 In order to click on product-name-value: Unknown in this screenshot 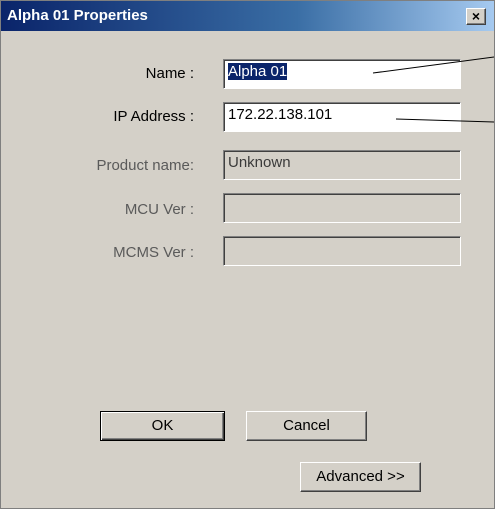, I will do `click(259, 162)`.